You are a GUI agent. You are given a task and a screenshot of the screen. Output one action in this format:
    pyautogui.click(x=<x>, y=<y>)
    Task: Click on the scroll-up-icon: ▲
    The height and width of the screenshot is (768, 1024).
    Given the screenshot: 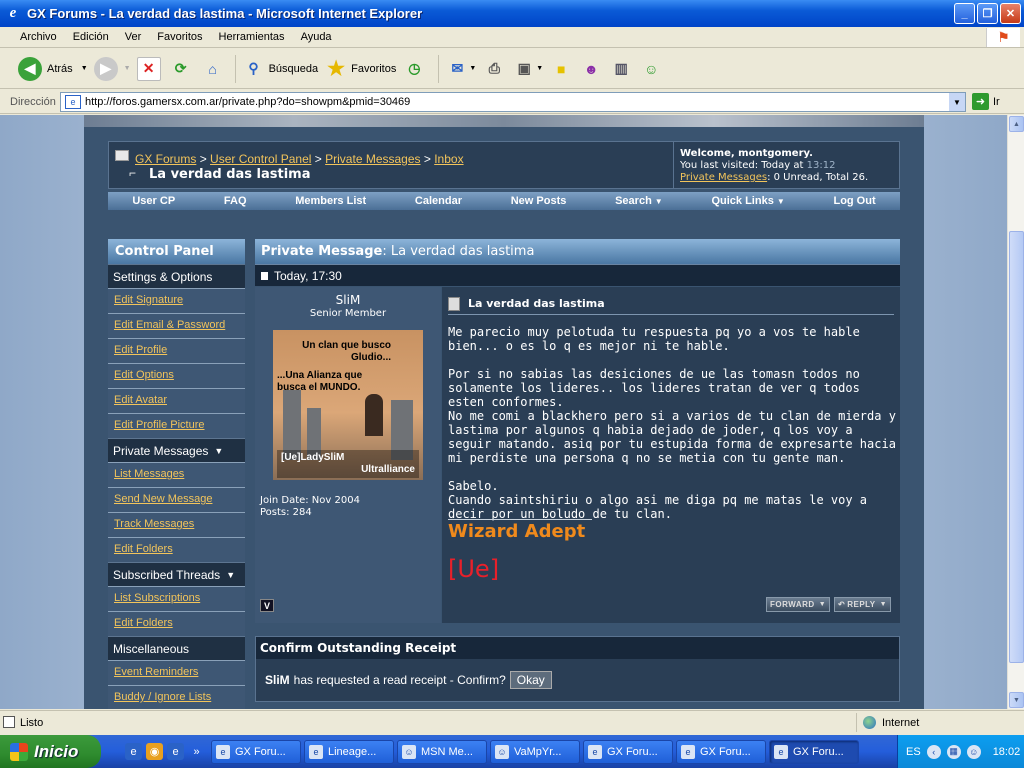 What is the action you would take?
    pyautogui.click(x=1016, y=124)
    